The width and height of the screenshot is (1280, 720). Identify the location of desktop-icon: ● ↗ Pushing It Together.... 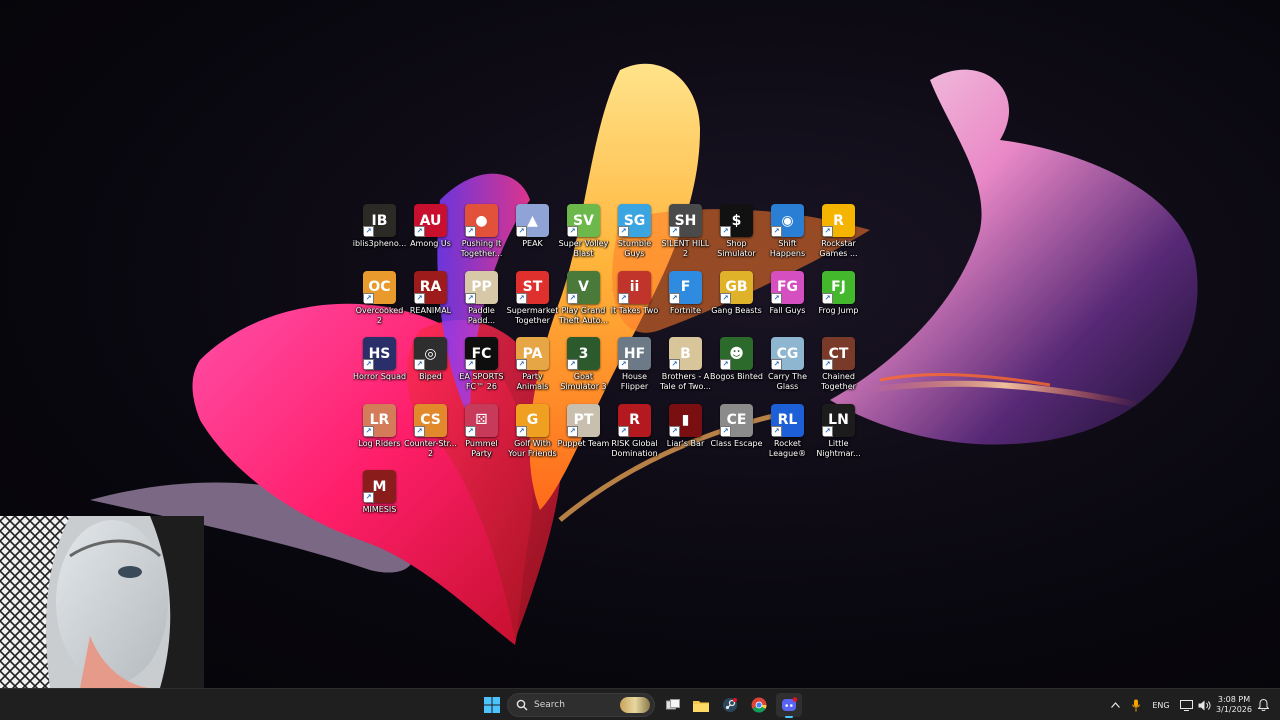
(481, 237).